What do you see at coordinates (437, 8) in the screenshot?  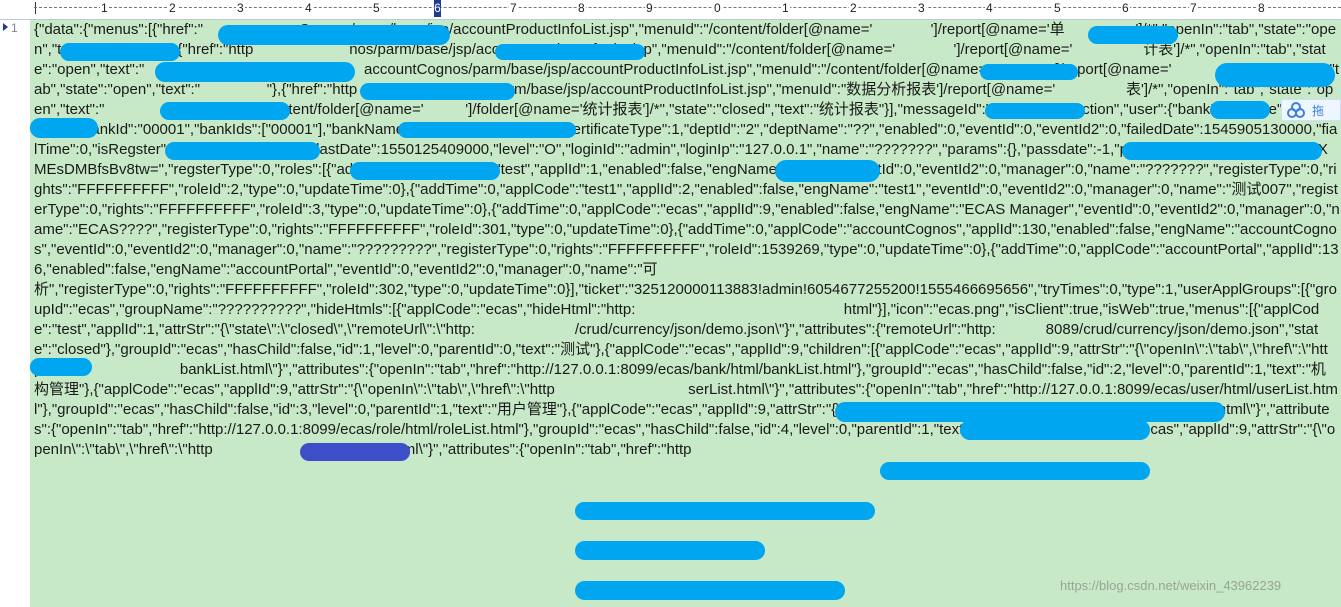 I see `ruler-cursor-mark: 6` at bounding box center [437, 8].